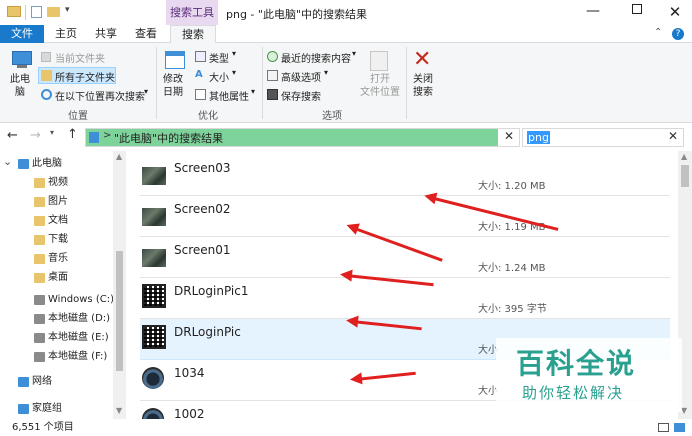 This screenshot has height=436, width=692. What do you see at coordinates (189, 373) in the screenshot?
I see `file-name: 1034` at bounding box center [189, 373].